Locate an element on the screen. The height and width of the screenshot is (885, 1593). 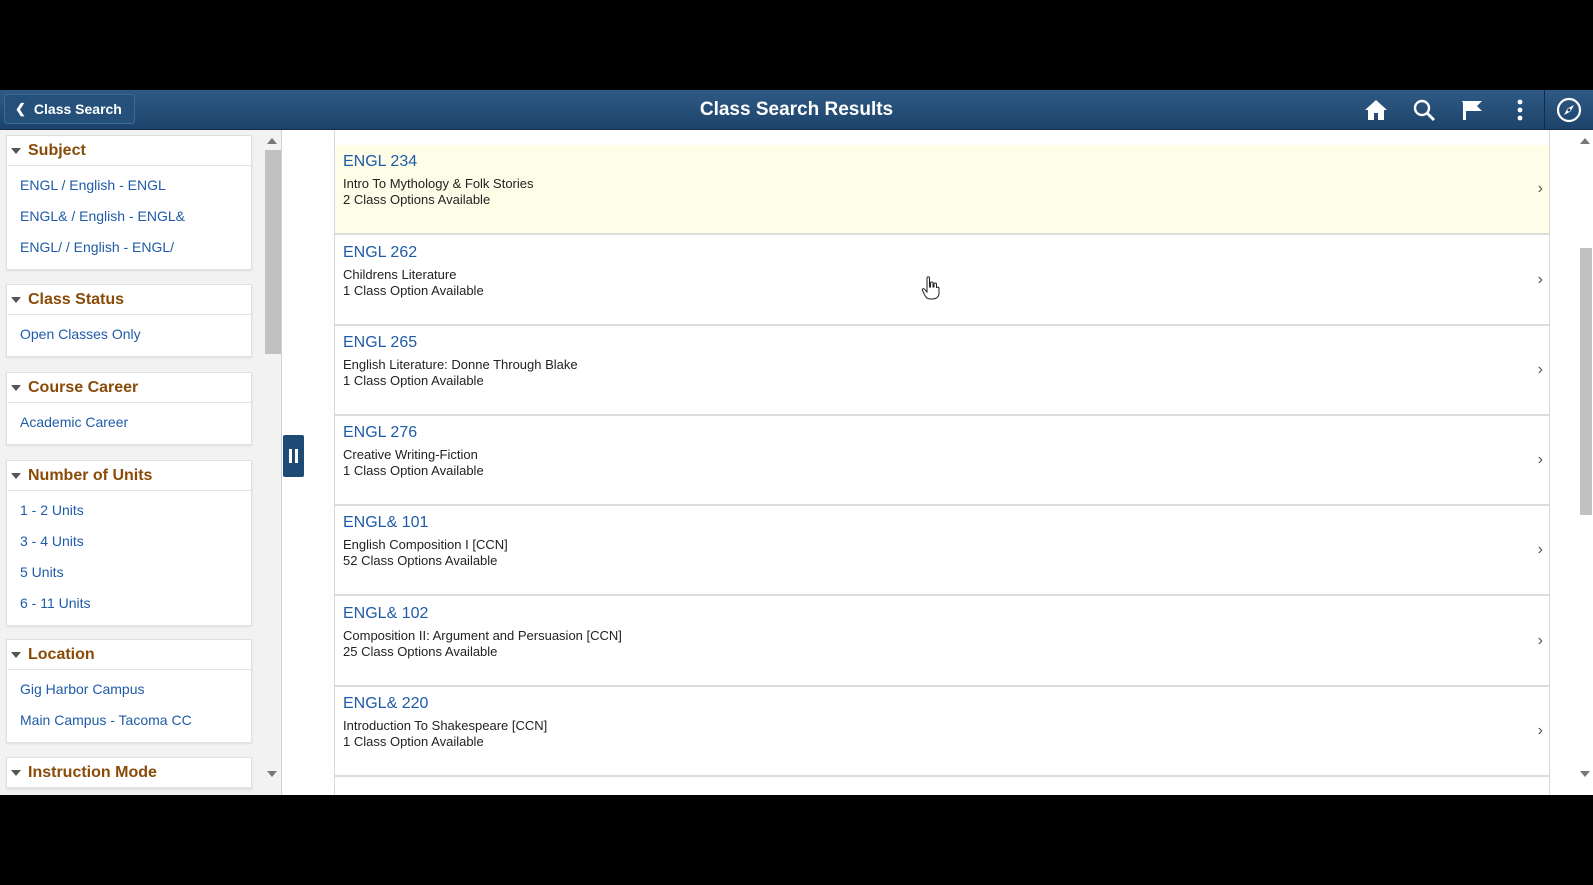
facet-link: Academic Career is located at coordinates (129, 422).